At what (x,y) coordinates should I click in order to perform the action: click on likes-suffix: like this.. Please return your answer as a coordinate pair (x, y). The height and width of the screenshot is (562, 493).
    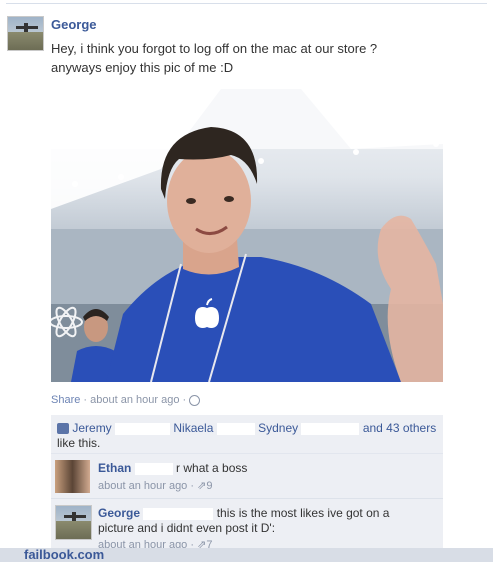
    Looking at the image, I should click on (79, 443).